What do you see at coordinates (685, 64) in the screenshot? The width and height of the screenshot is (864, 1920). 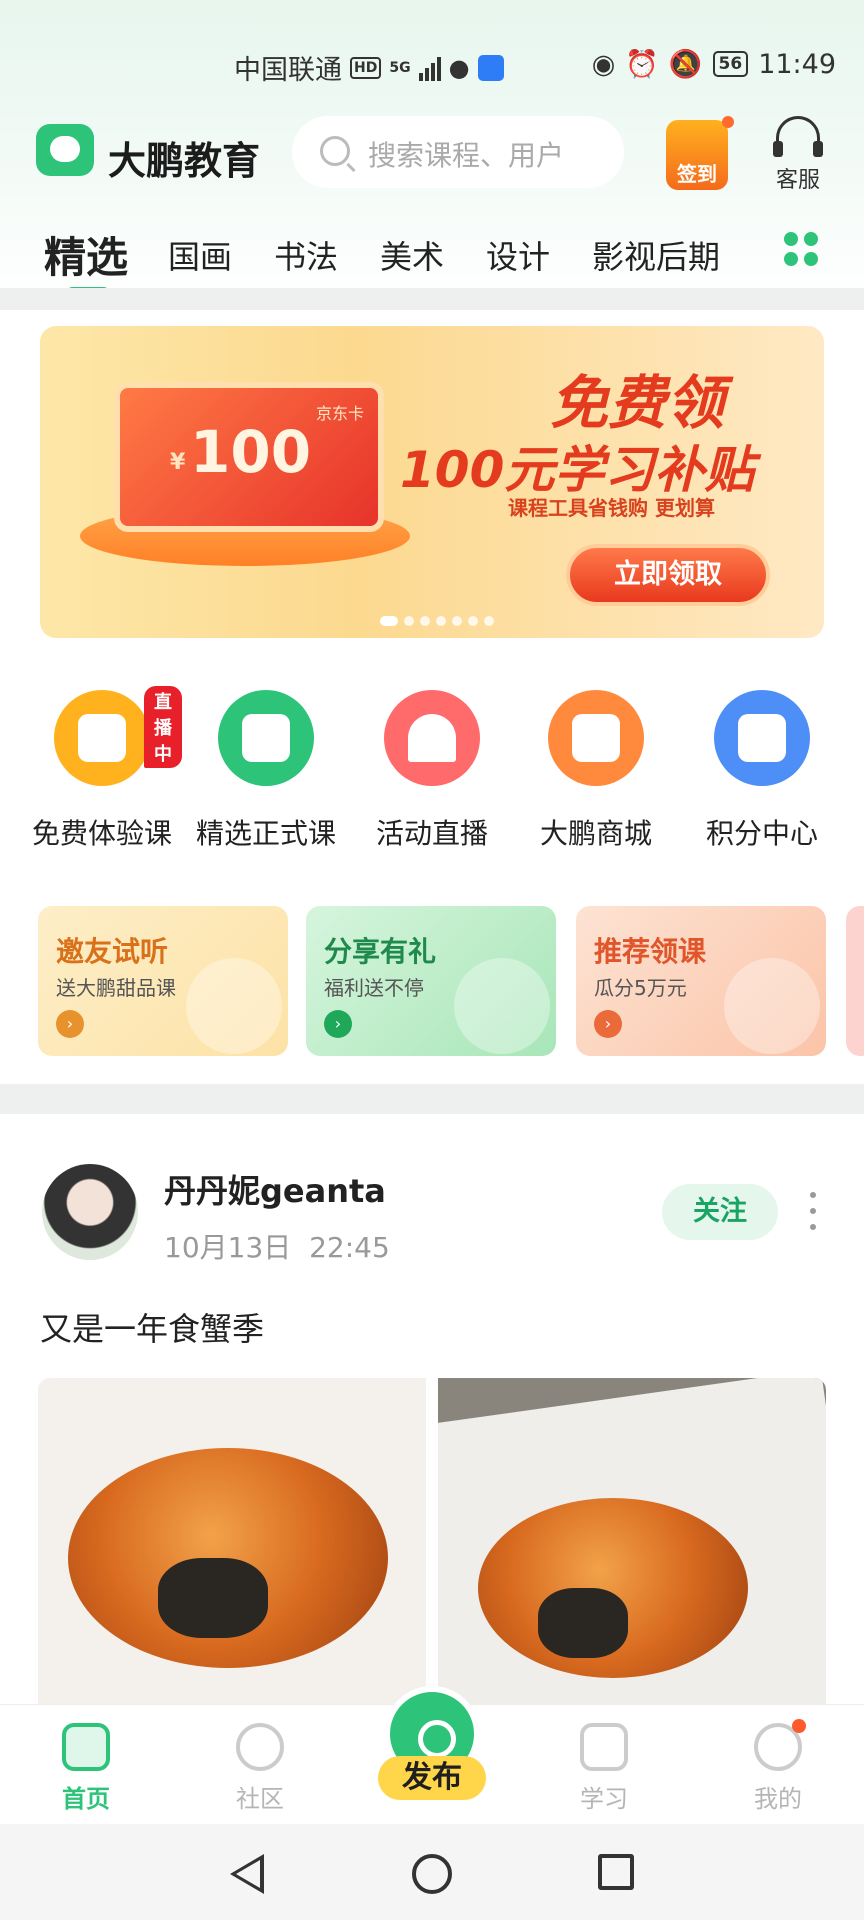 I see `mute-icon: 🔕` at bounding box center [685, 64].